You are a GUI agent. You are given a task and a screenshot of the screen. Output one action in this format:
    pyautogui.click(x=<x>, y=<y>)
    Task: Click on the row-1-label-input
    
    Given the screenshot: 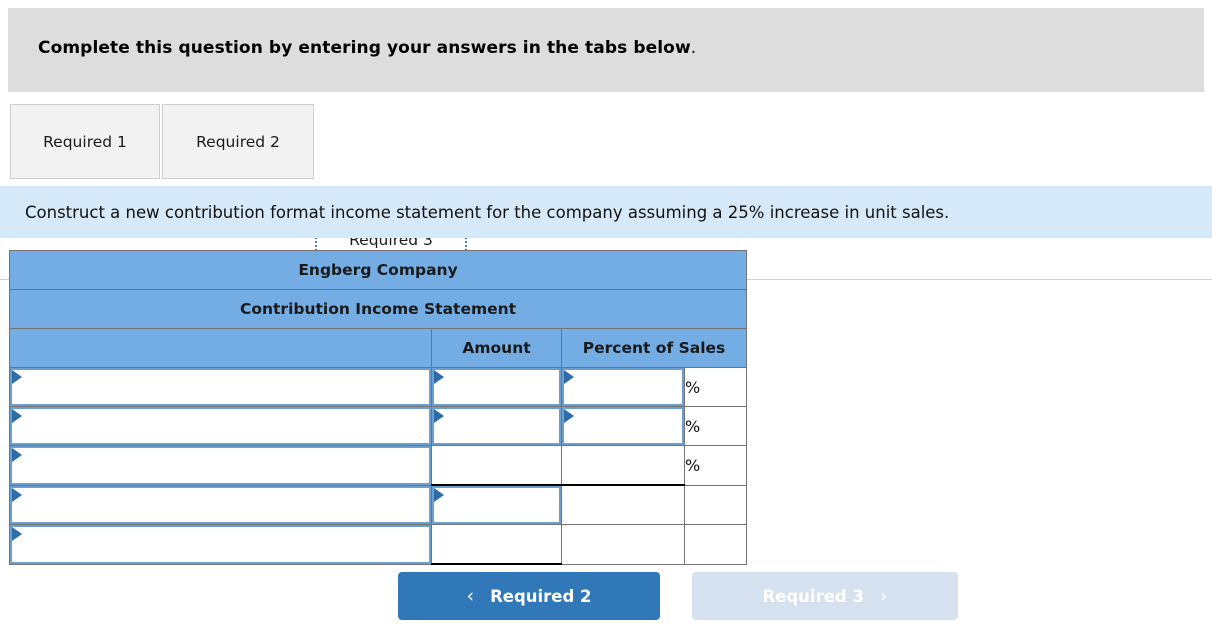 What is the action you would take?
    pyautogui.click(x=220, y=387)
    